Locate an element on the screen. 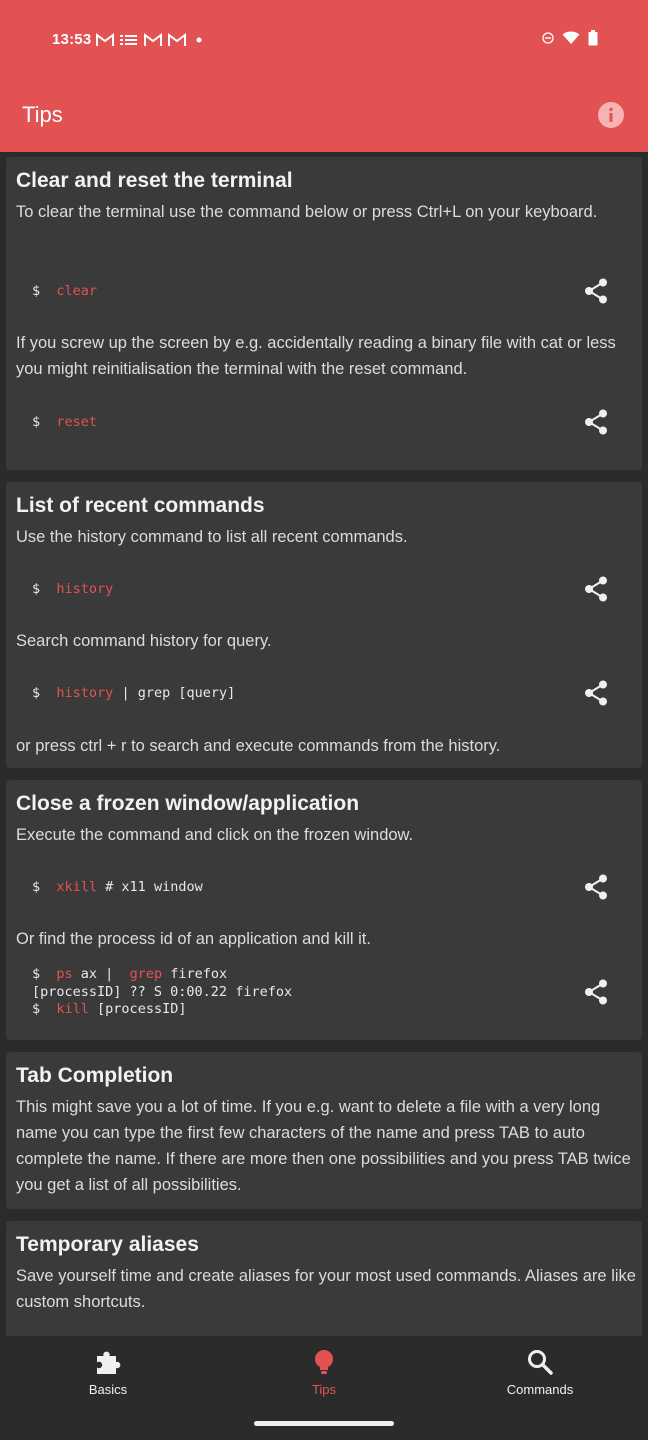 The image size is (648, 1440). status-bar: 13:53 is located at coordinates (324, 40).